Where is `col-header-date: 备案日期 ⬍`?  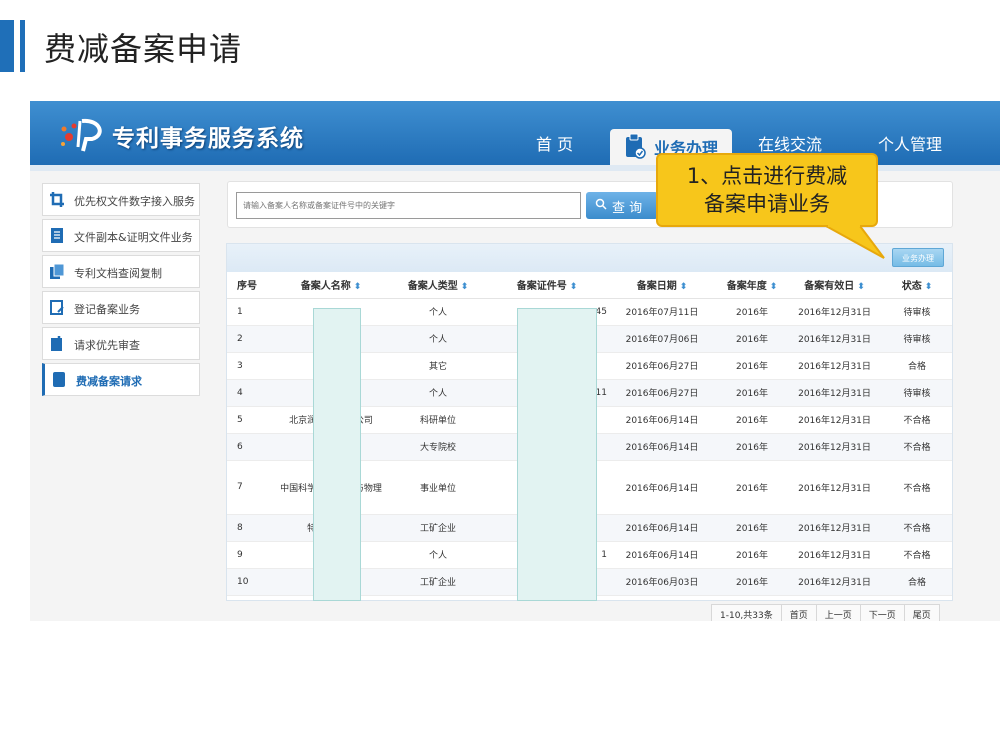 col-header-date: 备案日期 ⬍ is located at coordinates (662, 285).